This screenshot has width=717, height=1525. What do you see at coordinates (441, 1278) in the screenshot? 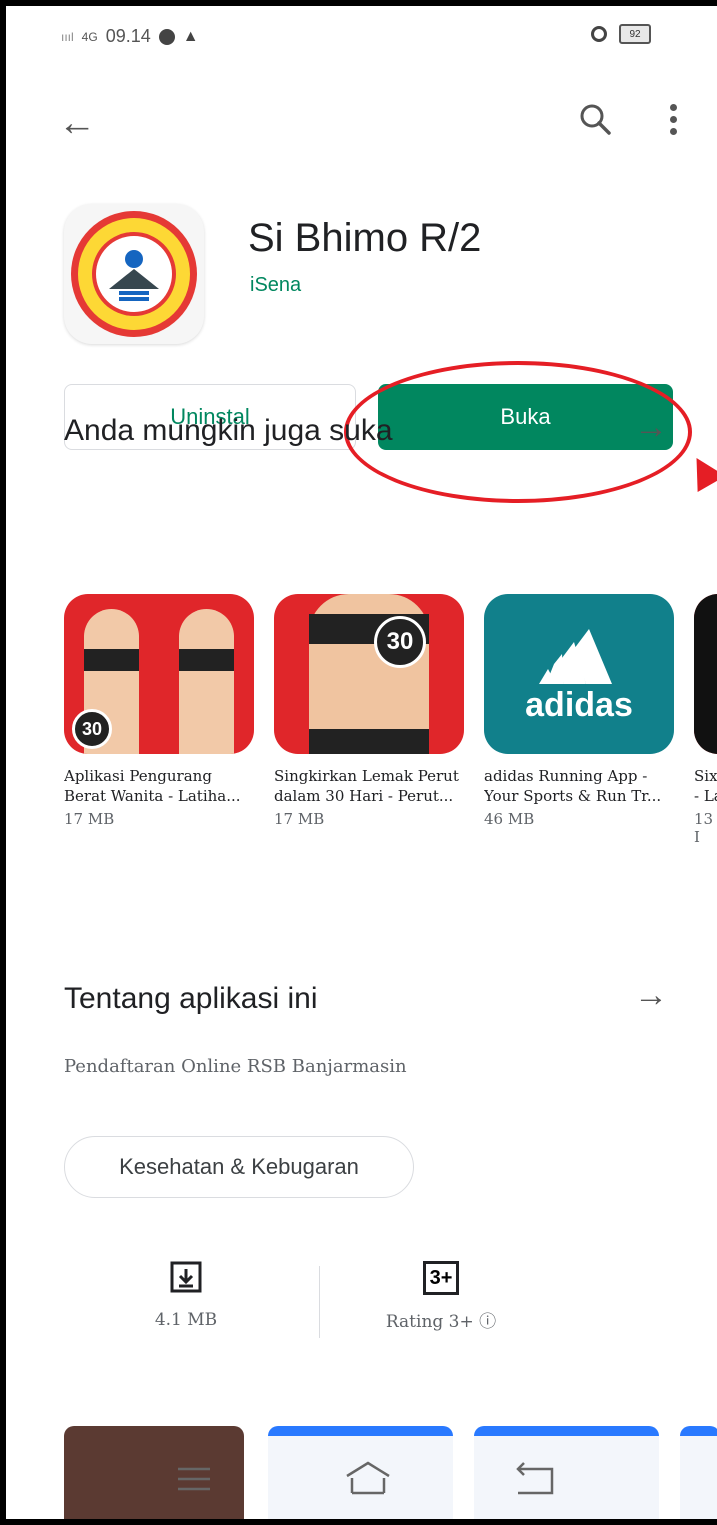
I see `content-rating-badge: 3+` at bounding box center [441, 1278].